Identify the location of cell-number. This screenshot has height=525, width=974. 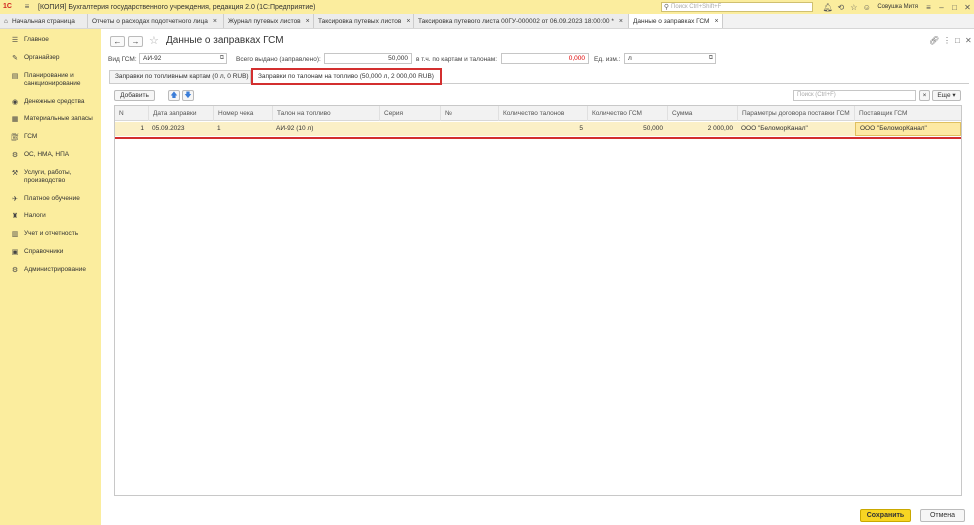
(469, 129).